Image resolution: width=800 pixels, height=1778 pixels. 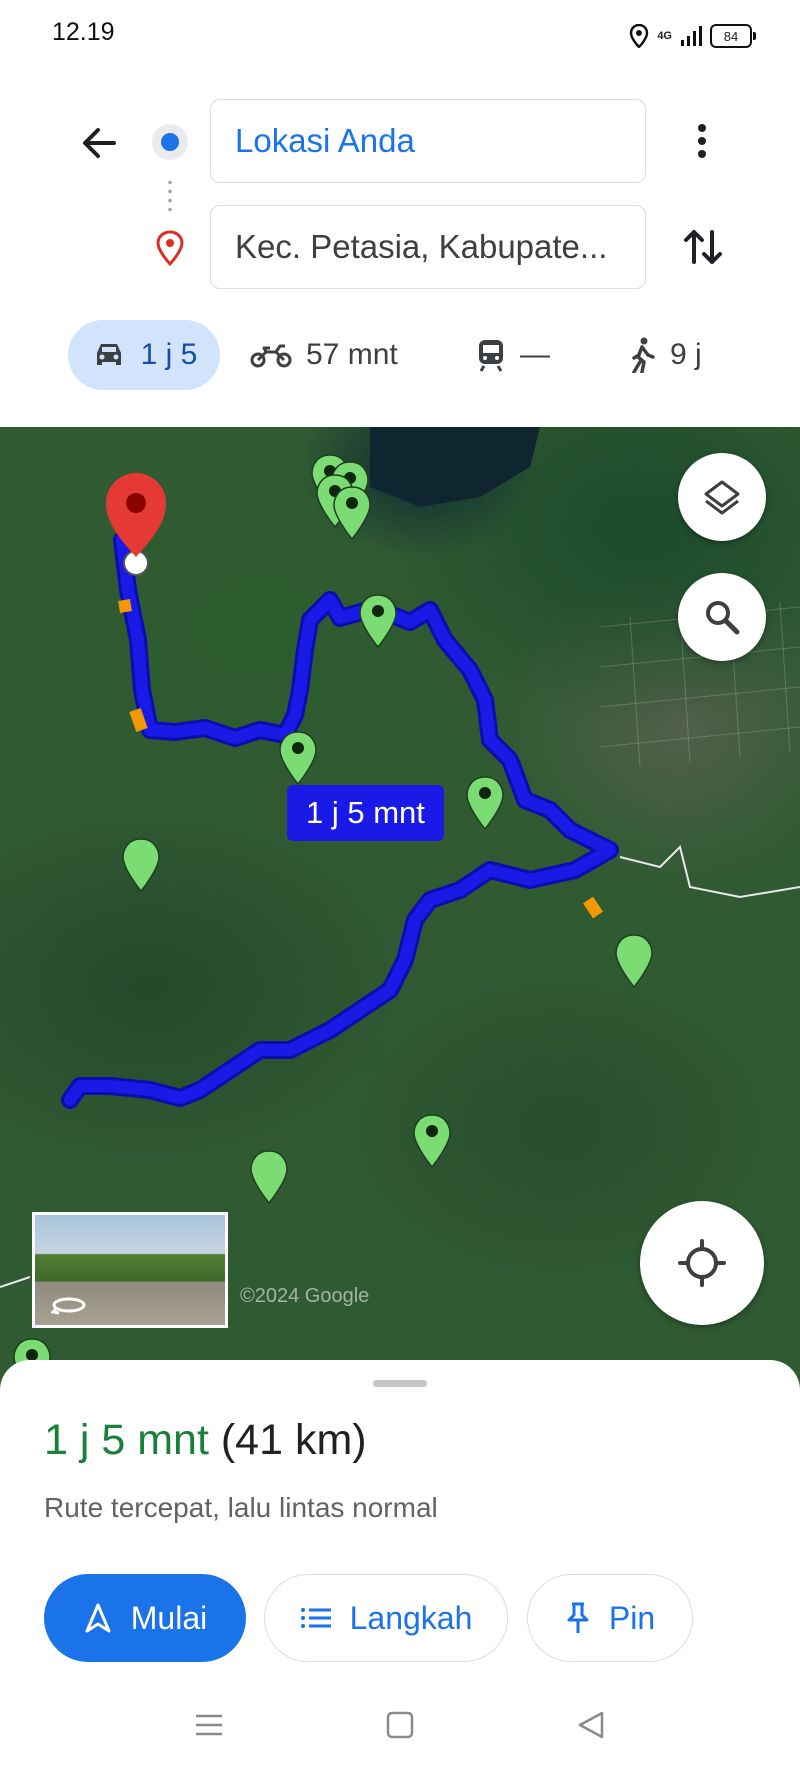 I want to click on pin-button: Pin, so click(x=610, y=1618).